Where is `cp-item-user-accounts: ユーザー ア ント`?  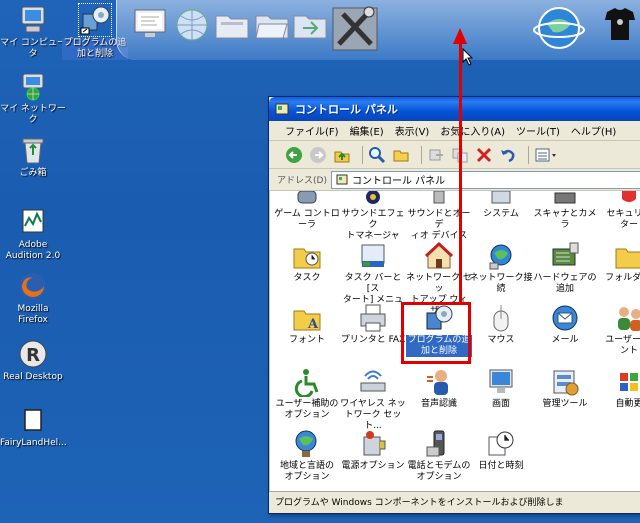 cp-item-user-accounts: ユーザー ア ント is located at coordinates (618, 330).